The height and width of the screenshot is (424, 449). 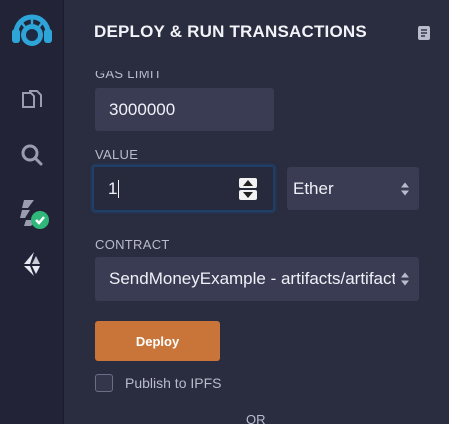 I want to click on contract-label: CONTRACT, so click(x=132, y=244).